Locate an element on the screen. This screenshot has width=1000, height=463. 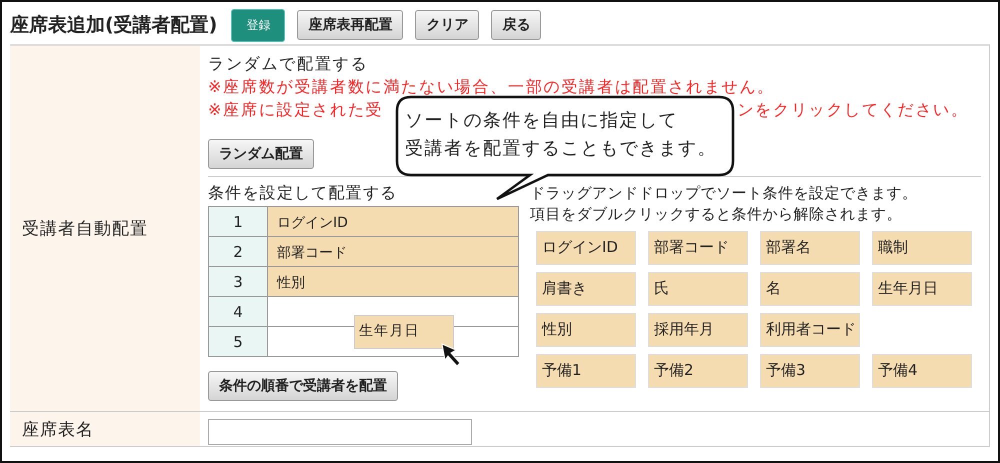
condition-text: ログインID is located at coordinates (312, 222).